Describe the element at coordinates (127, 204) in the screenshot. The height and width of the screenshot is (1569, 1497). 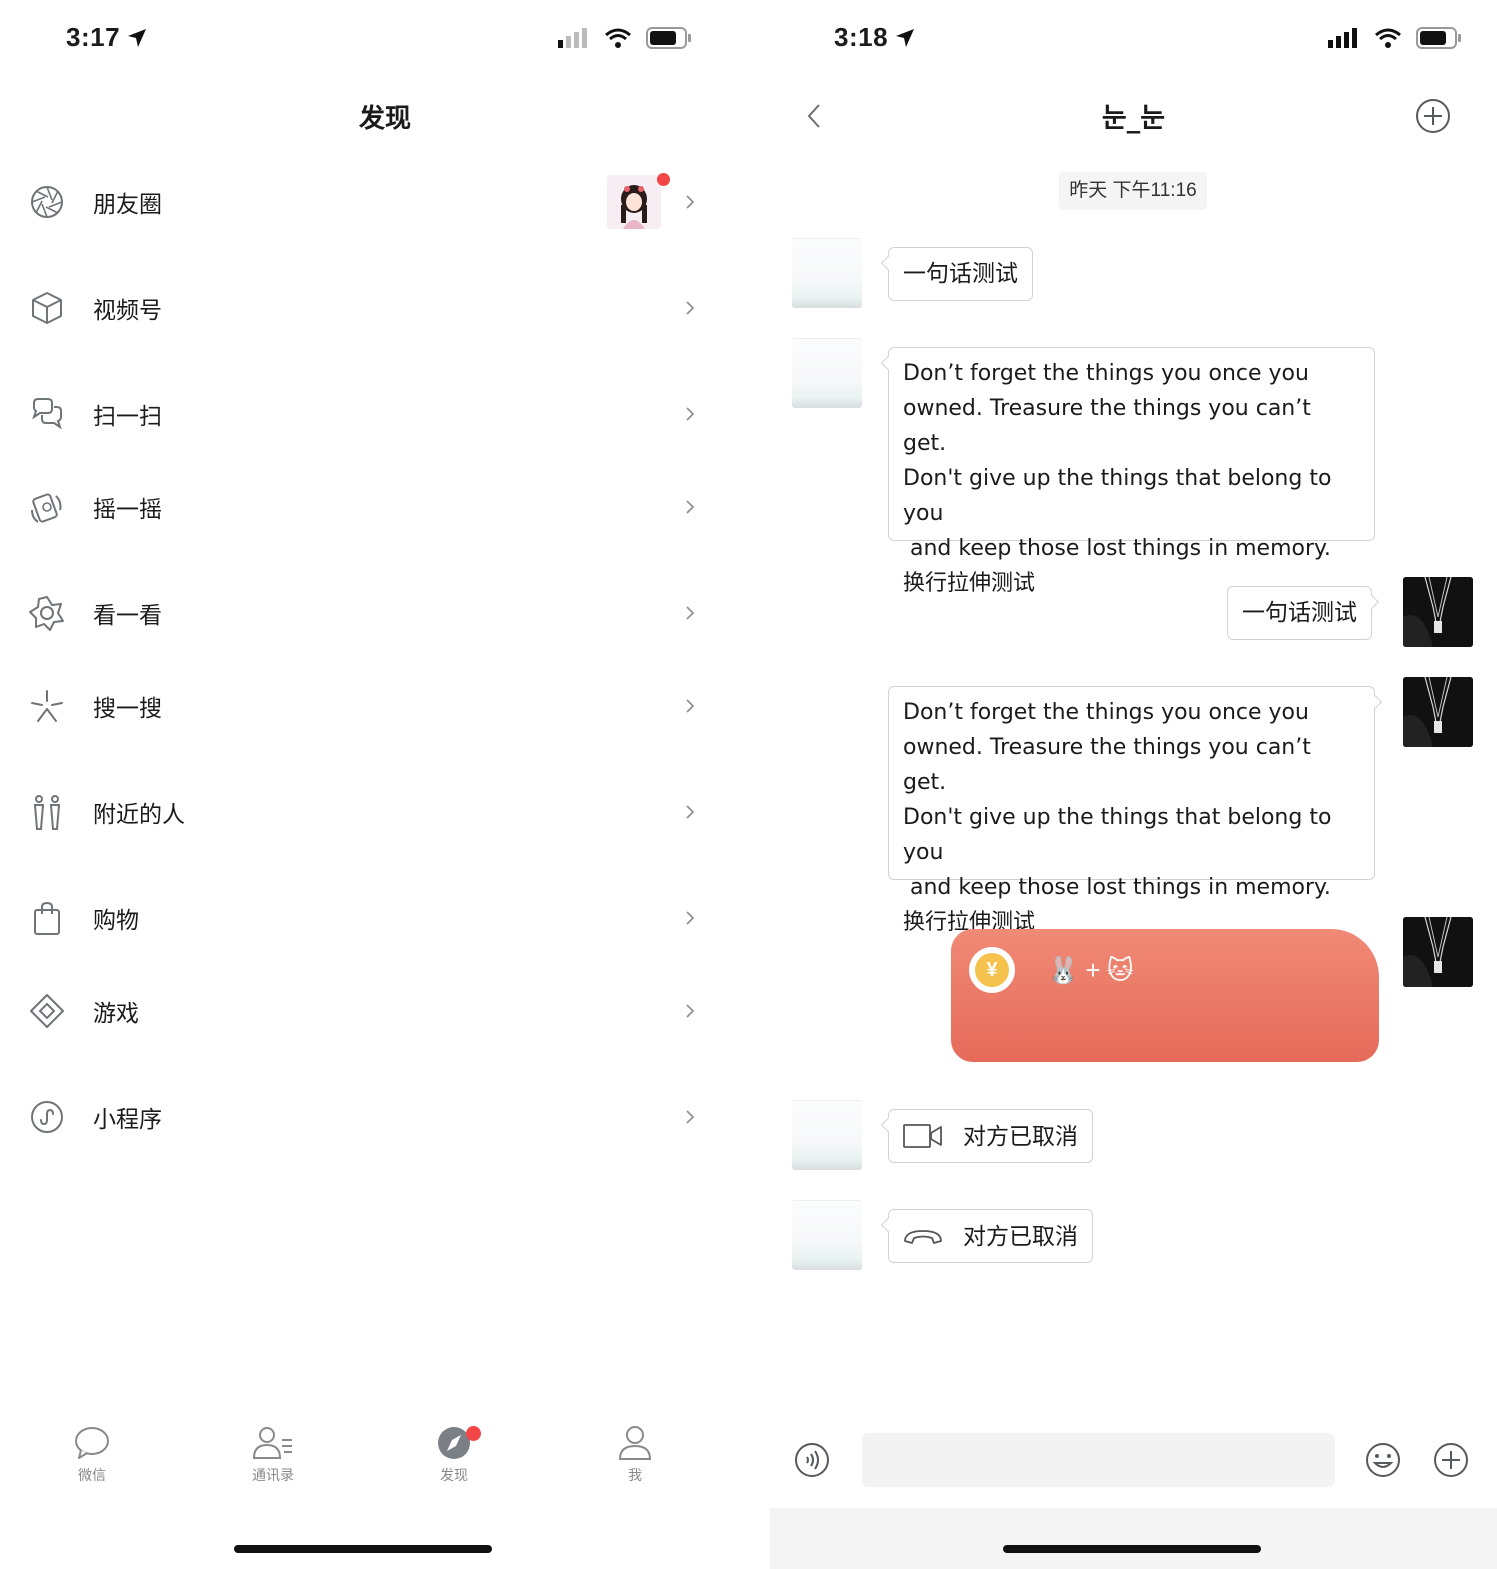
I see `menu-label: 朋友圈` at that location.